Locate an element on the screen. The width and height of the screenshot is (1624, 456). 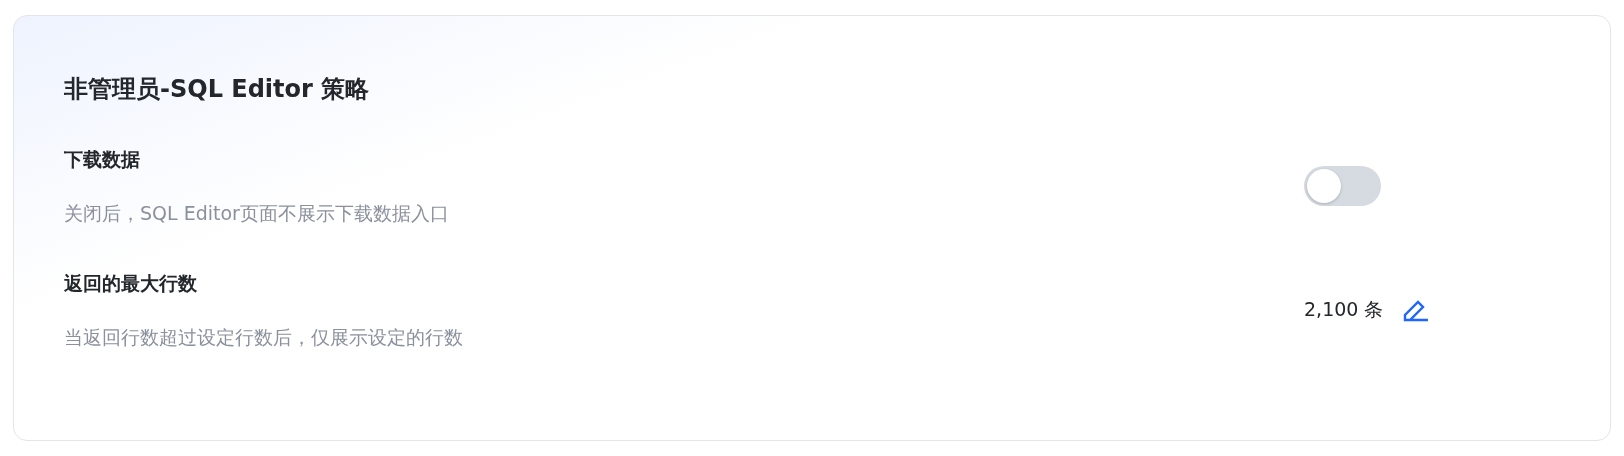
edit-button is located at coordinates (1416, 310).